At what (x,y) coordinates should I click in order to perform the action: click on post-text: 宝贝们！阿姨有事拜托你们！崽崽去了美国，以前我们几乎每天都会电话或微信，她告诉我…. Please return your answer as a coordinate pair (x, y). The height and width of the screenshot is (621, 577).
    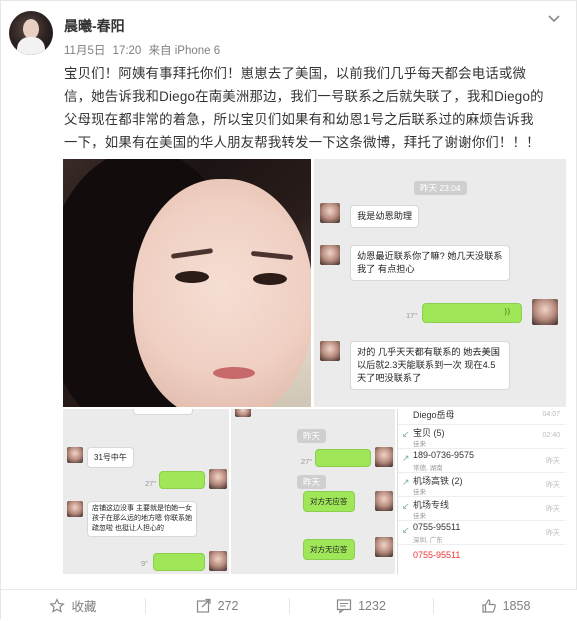
    Looking at the image, I should click on (304, 108).